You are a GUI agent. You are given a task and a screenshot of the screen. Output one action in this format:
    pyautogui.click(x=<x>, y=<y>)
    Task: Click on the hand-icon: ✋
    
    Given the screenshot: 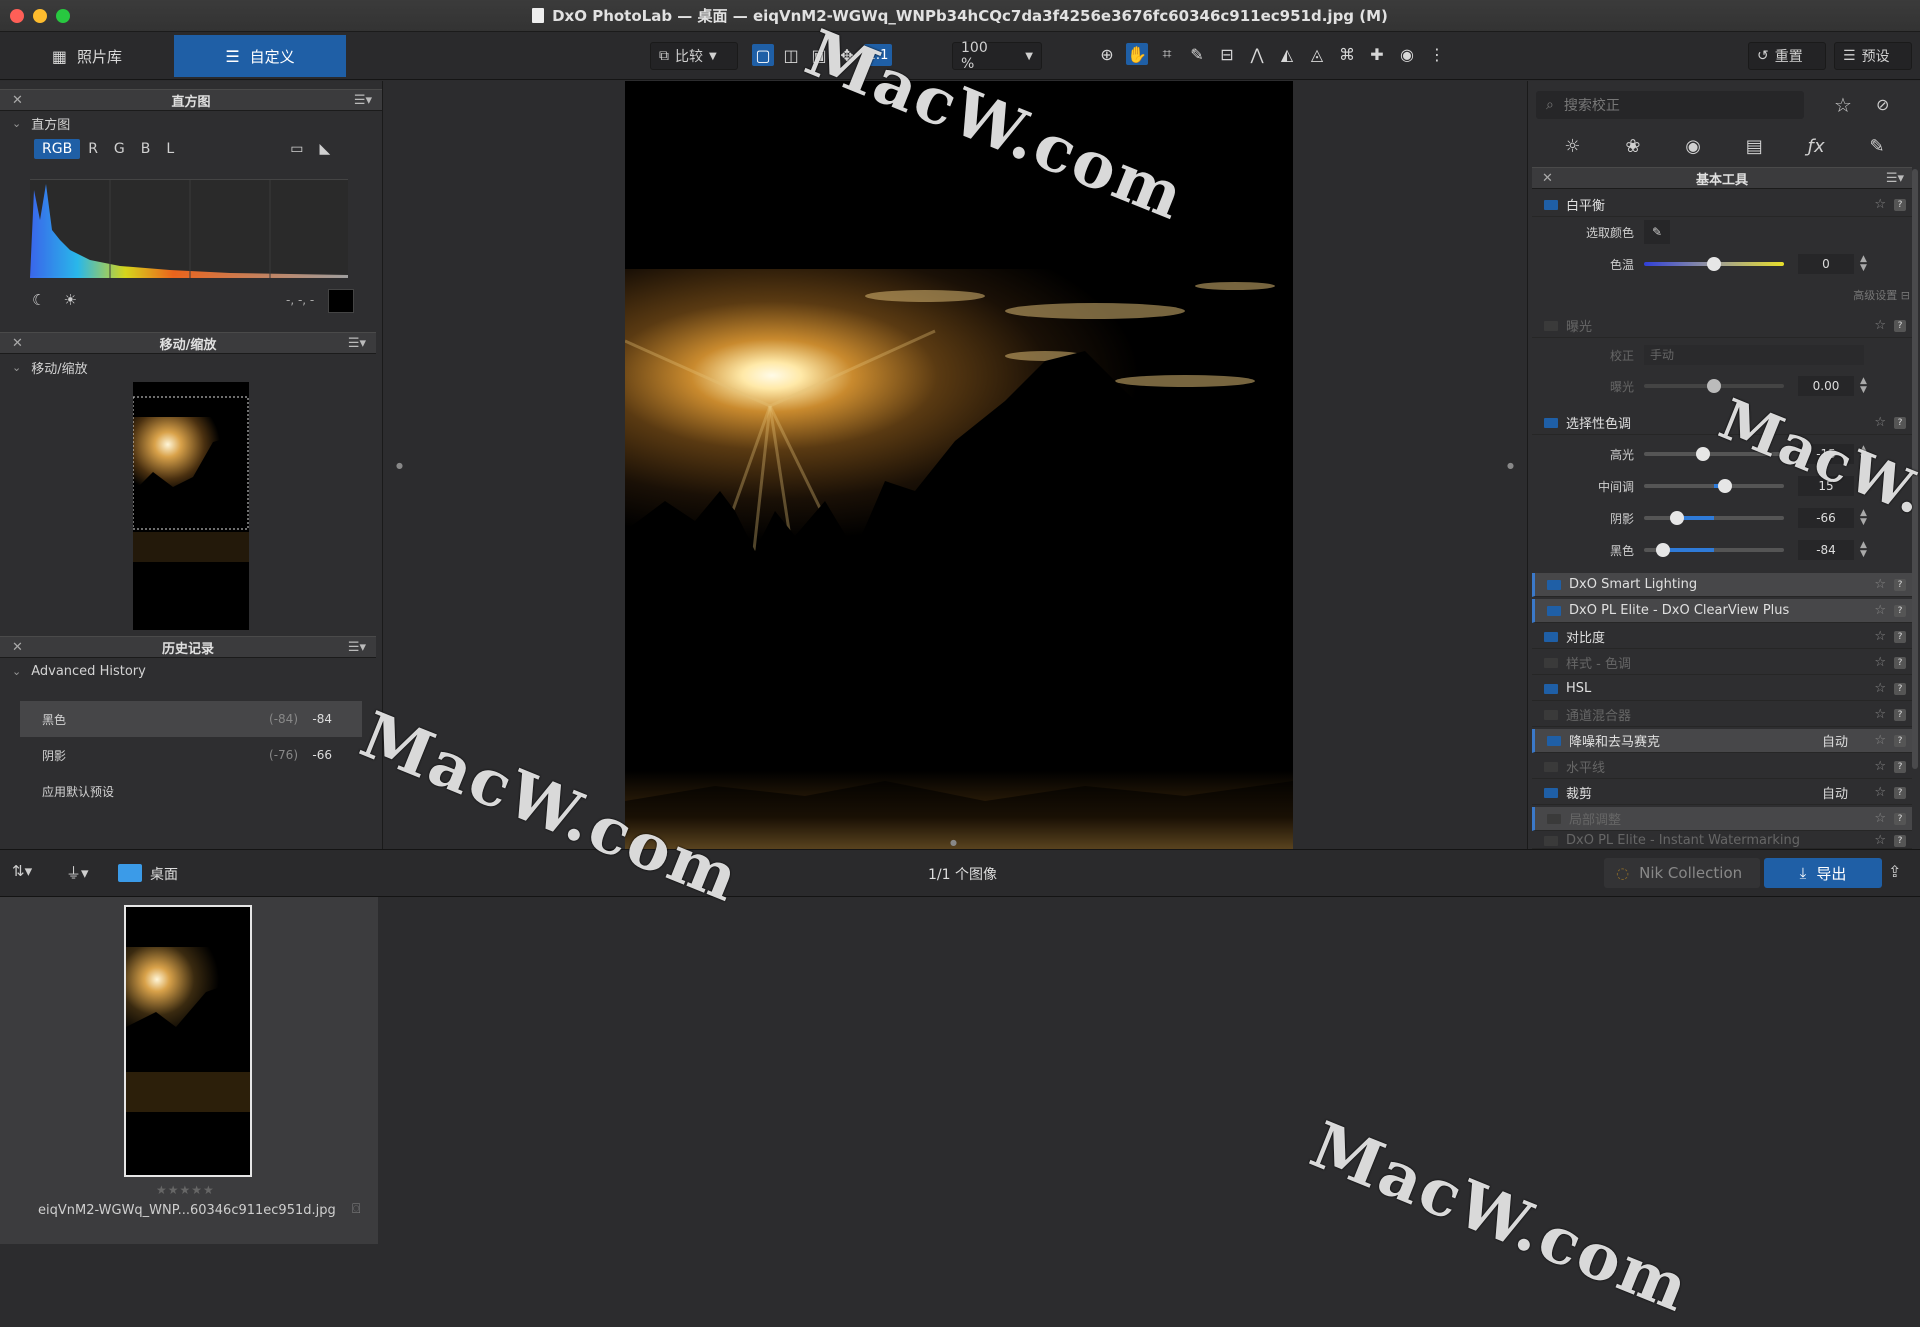 What is the action you would take?
    pyautogui.click(x=1137, y=54)
    